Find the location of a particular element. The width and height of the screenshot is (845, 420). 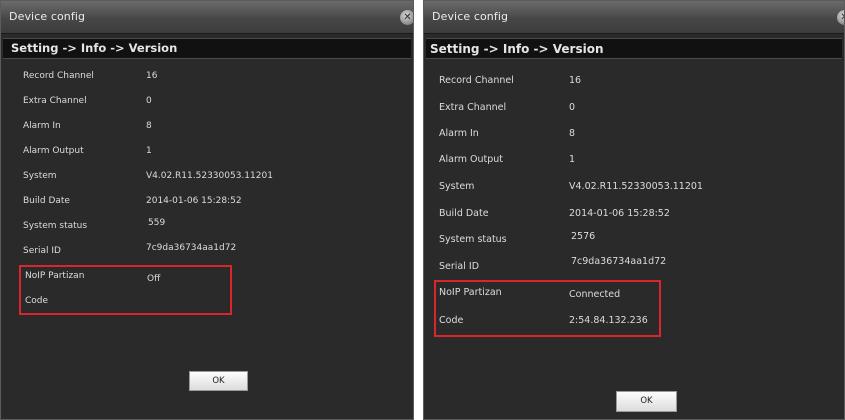

value-noip-partizan: Off is located at coordinates (154, 279).